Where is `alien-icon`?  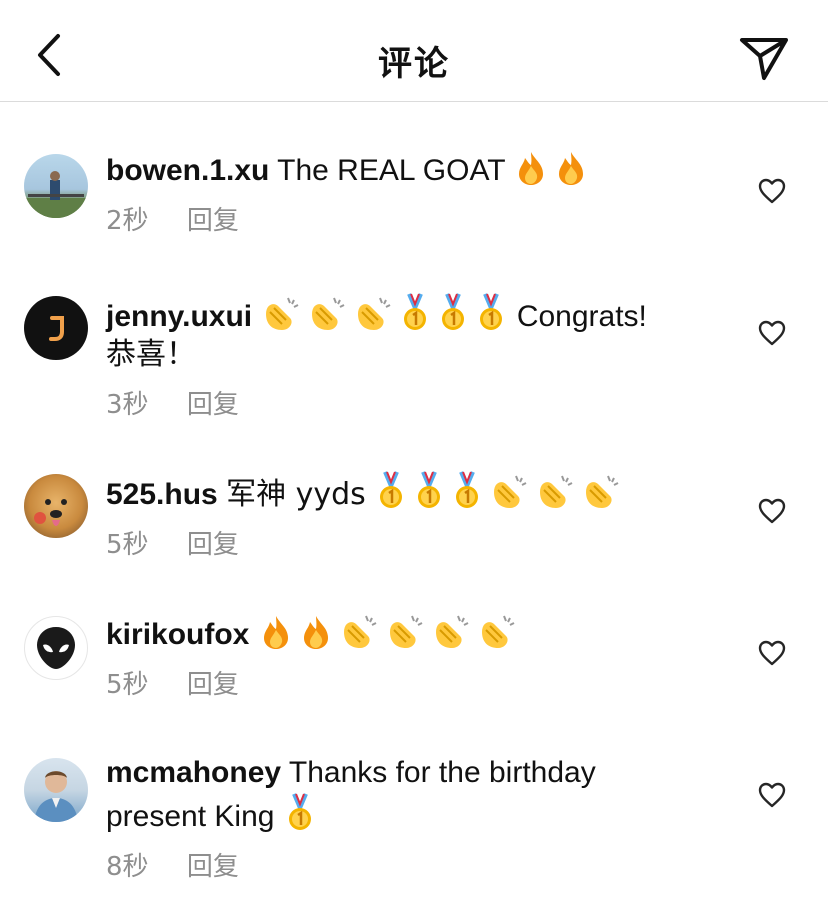
alien-icon is located at coordinates (56, 648).